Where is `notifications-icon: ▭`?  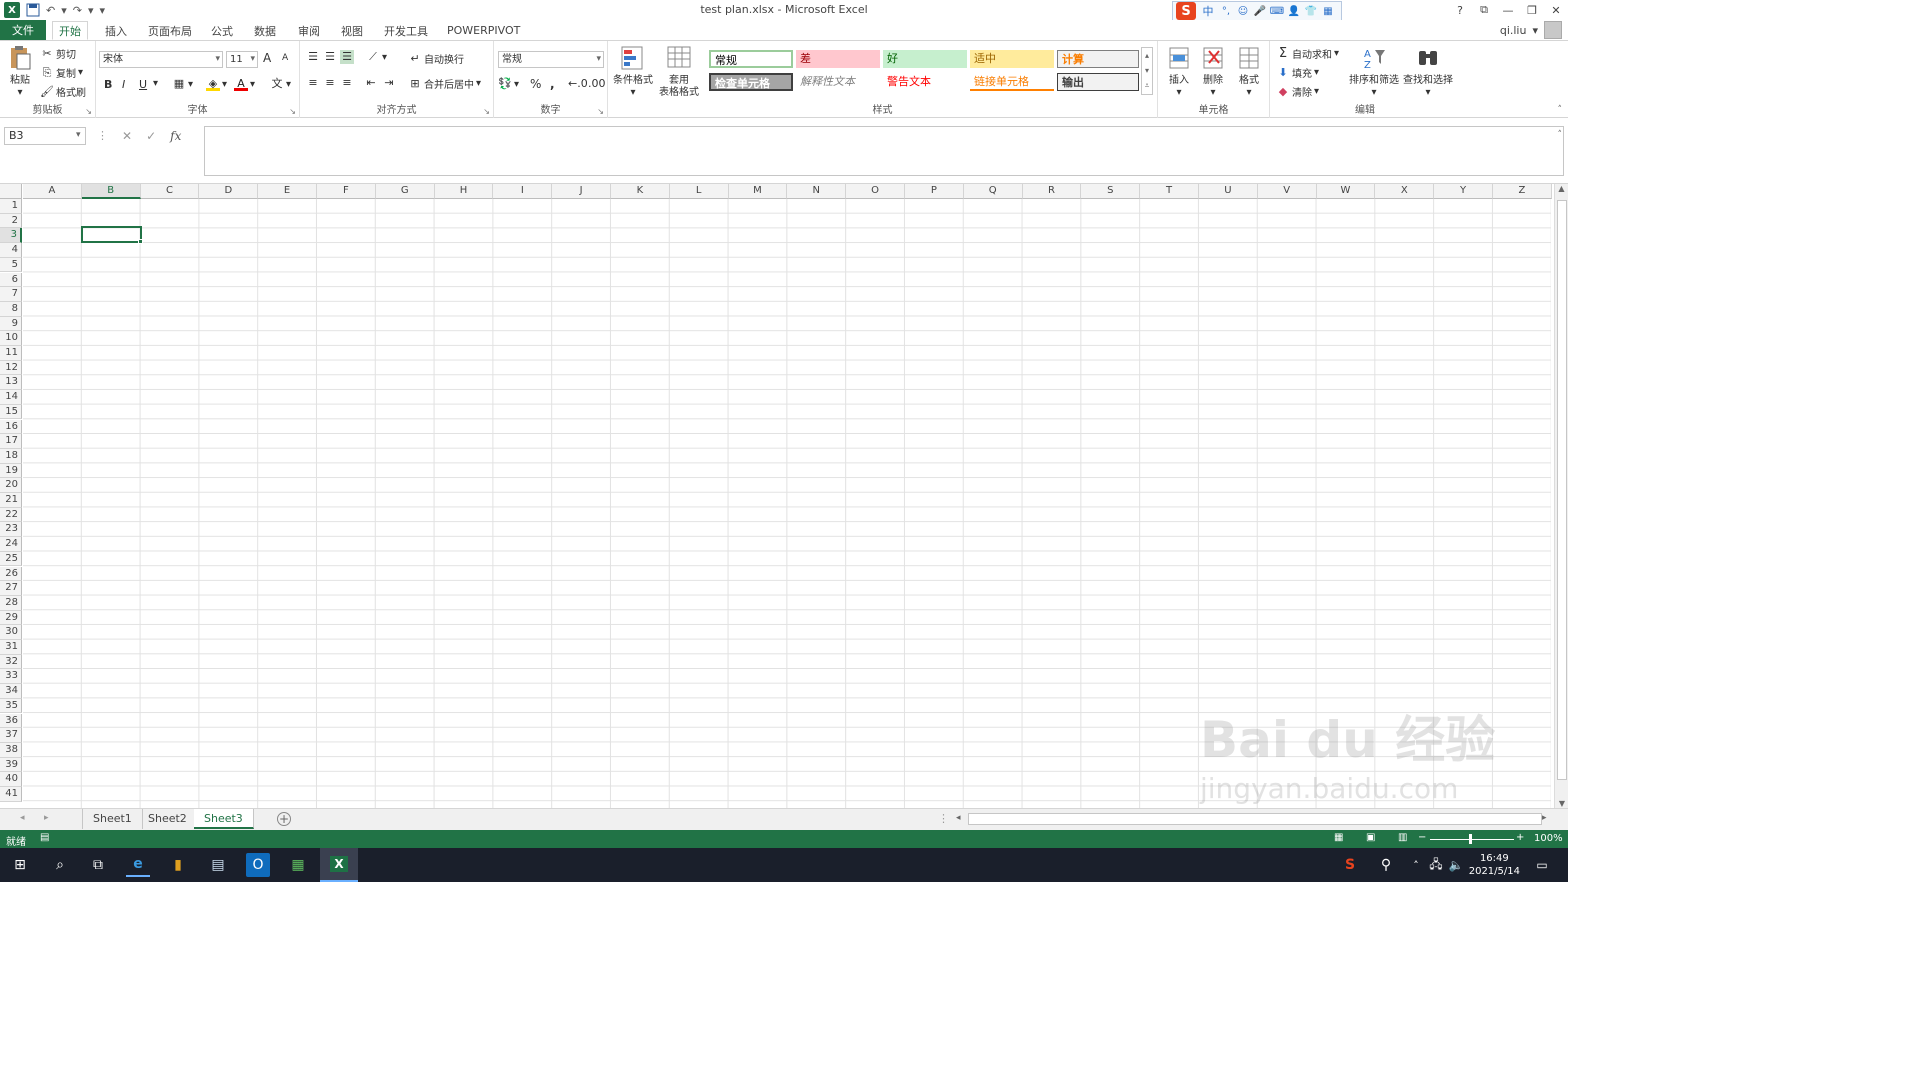
notifications-icon: ▭ is located at coordinates (1542, 865).